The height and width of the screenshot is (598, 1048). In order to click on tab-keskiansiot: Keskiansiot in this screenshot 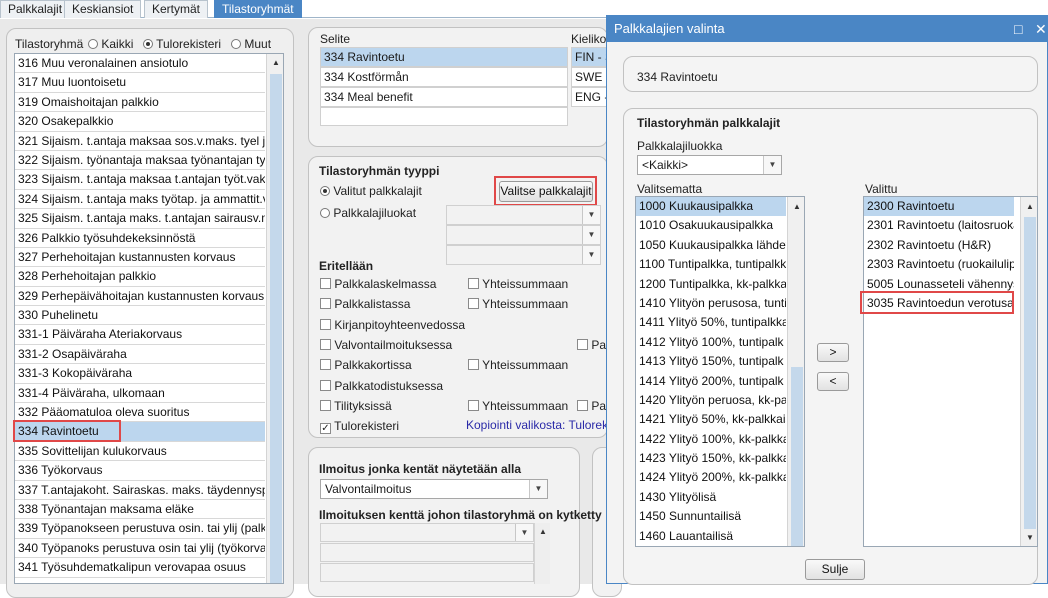, I will do `click(103, 9)`.